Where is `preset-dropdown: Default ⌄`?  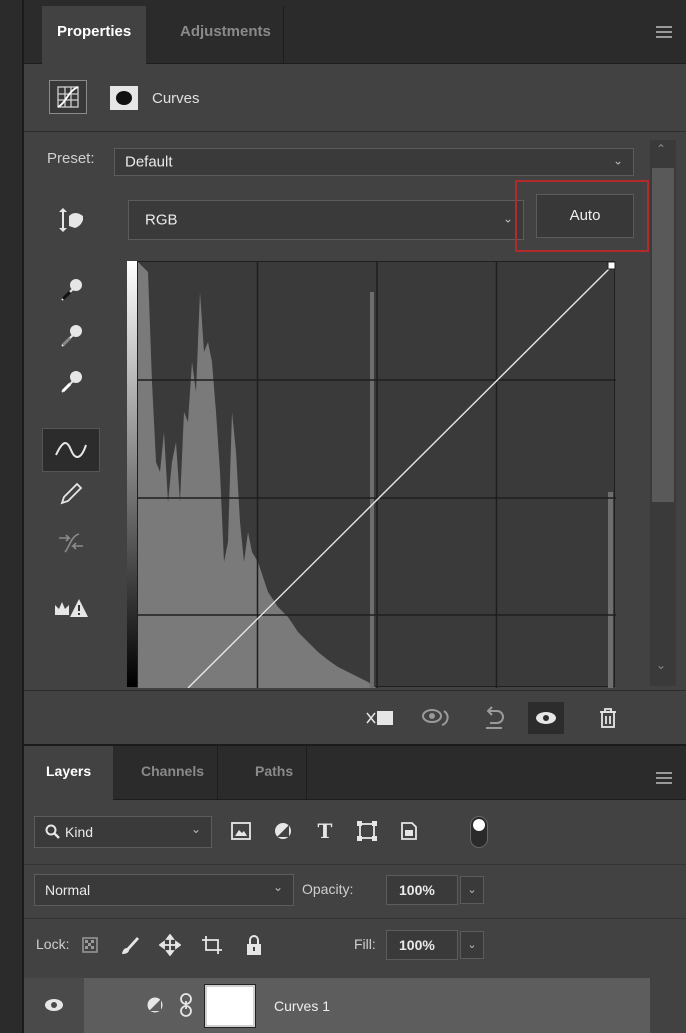 preset-dropdown: Default ⌄ is located at coordinates (374, 162).